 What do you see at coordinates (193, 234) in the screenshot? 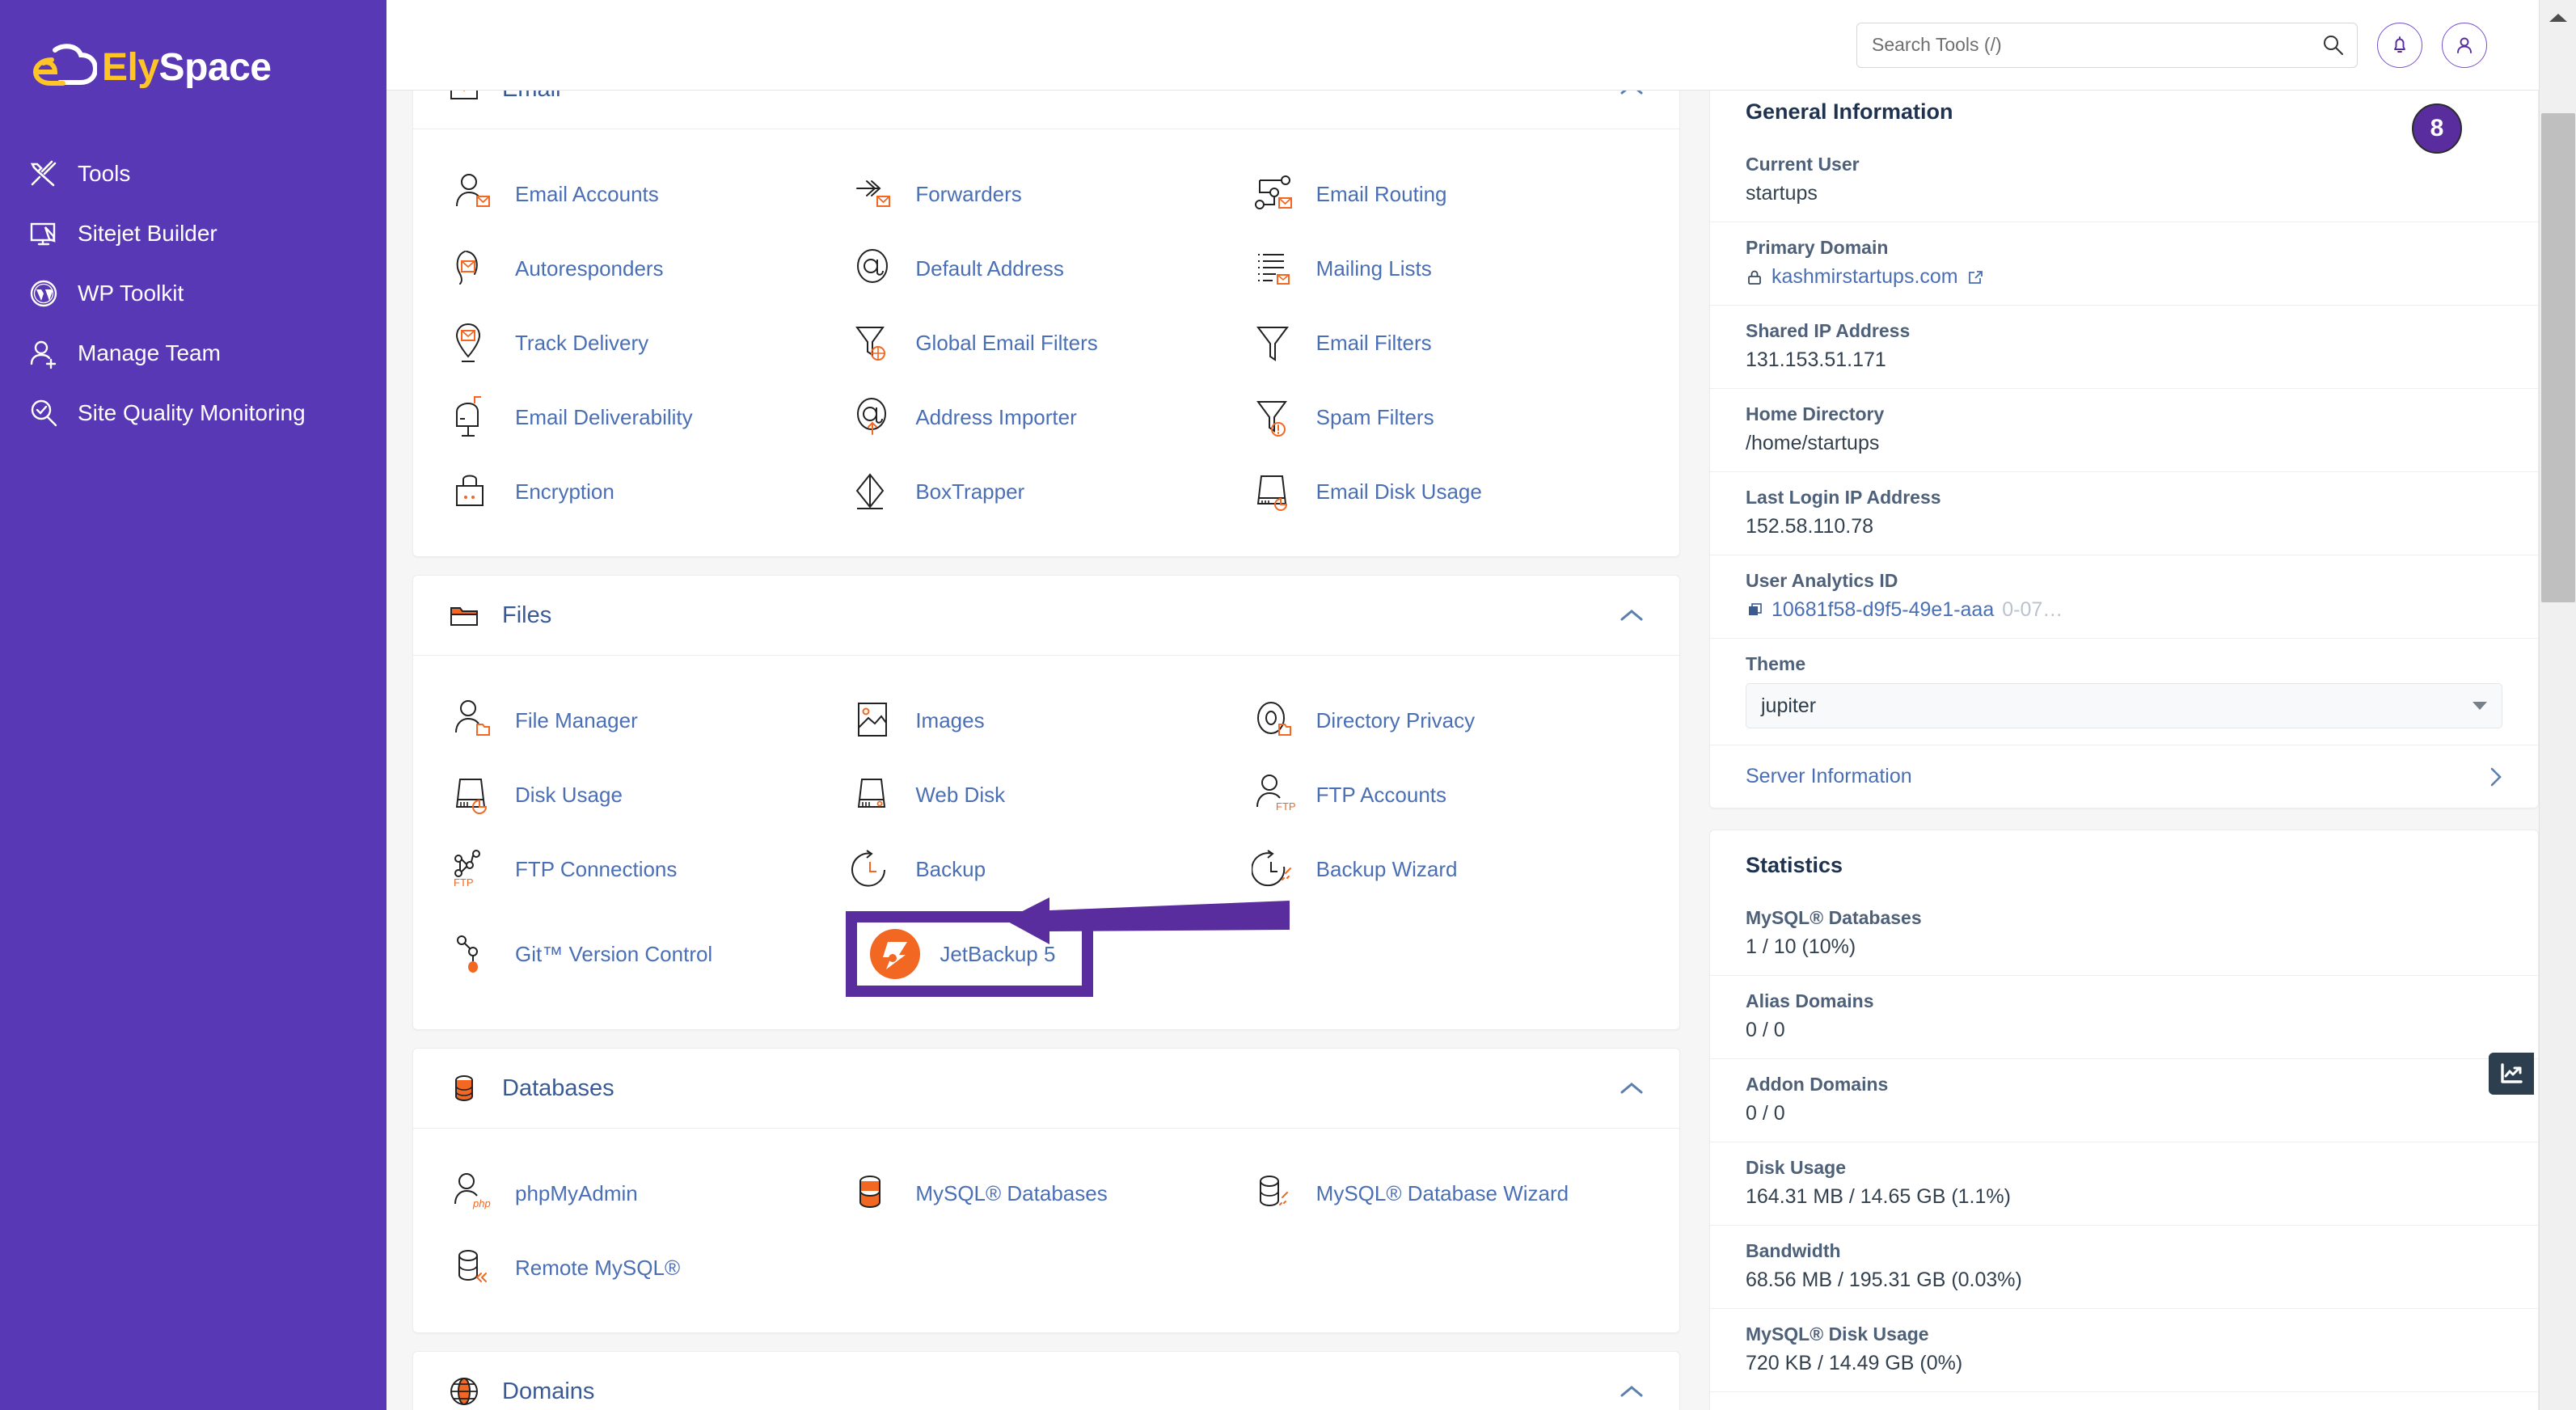
I see `sidebar-item-sitejet-builder: Sitejet Builder` at bounding box center [193, 234].